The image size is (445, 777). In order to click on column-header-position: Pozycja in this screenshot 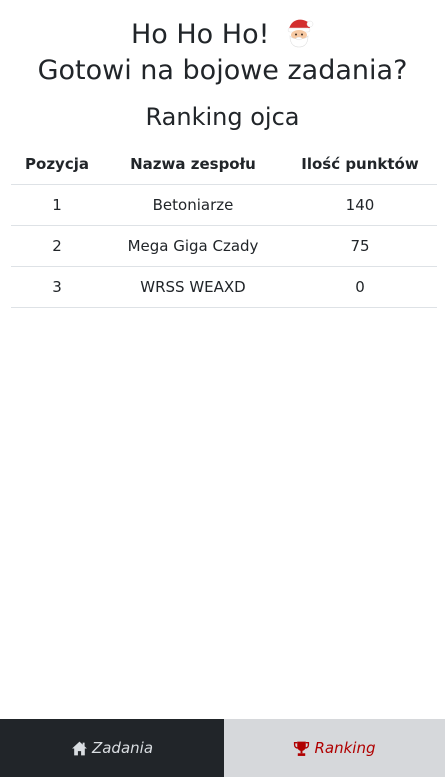, I will do `click(57, 164)`.